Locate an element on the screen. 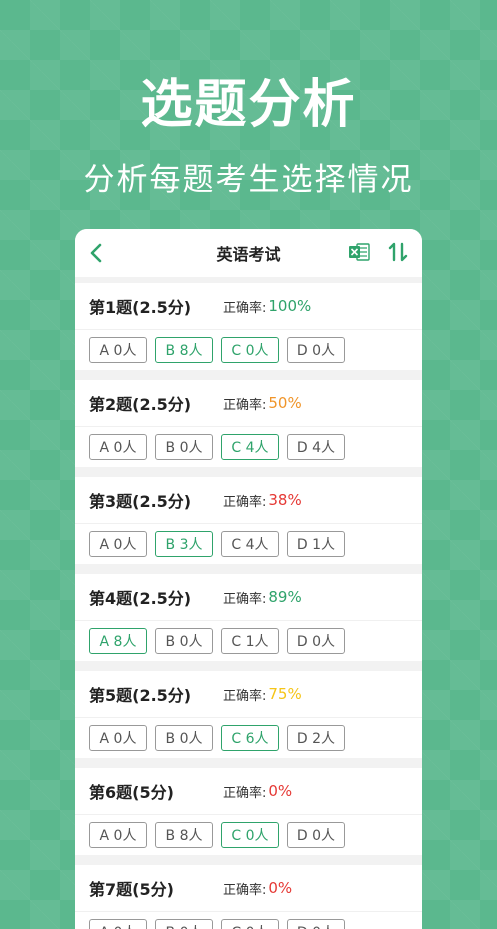 Image resolution: width=497 pixels, height=929 pixels. question-title: 第5题(2.5分) is located at coordinates (140, 695).